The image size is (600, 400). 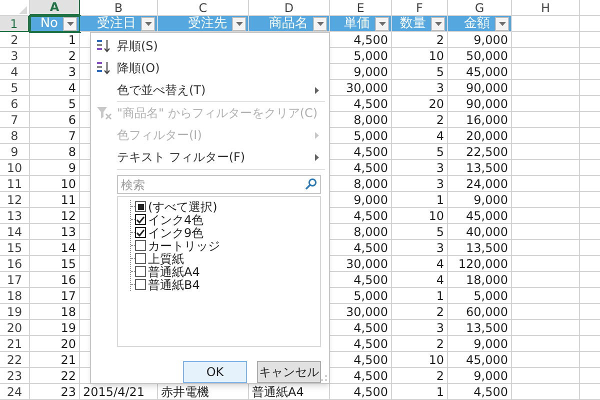 What do you see at coordinates (55, 8) in the screenshot?
I see `column-header: A` at bounding box center [55, 8].